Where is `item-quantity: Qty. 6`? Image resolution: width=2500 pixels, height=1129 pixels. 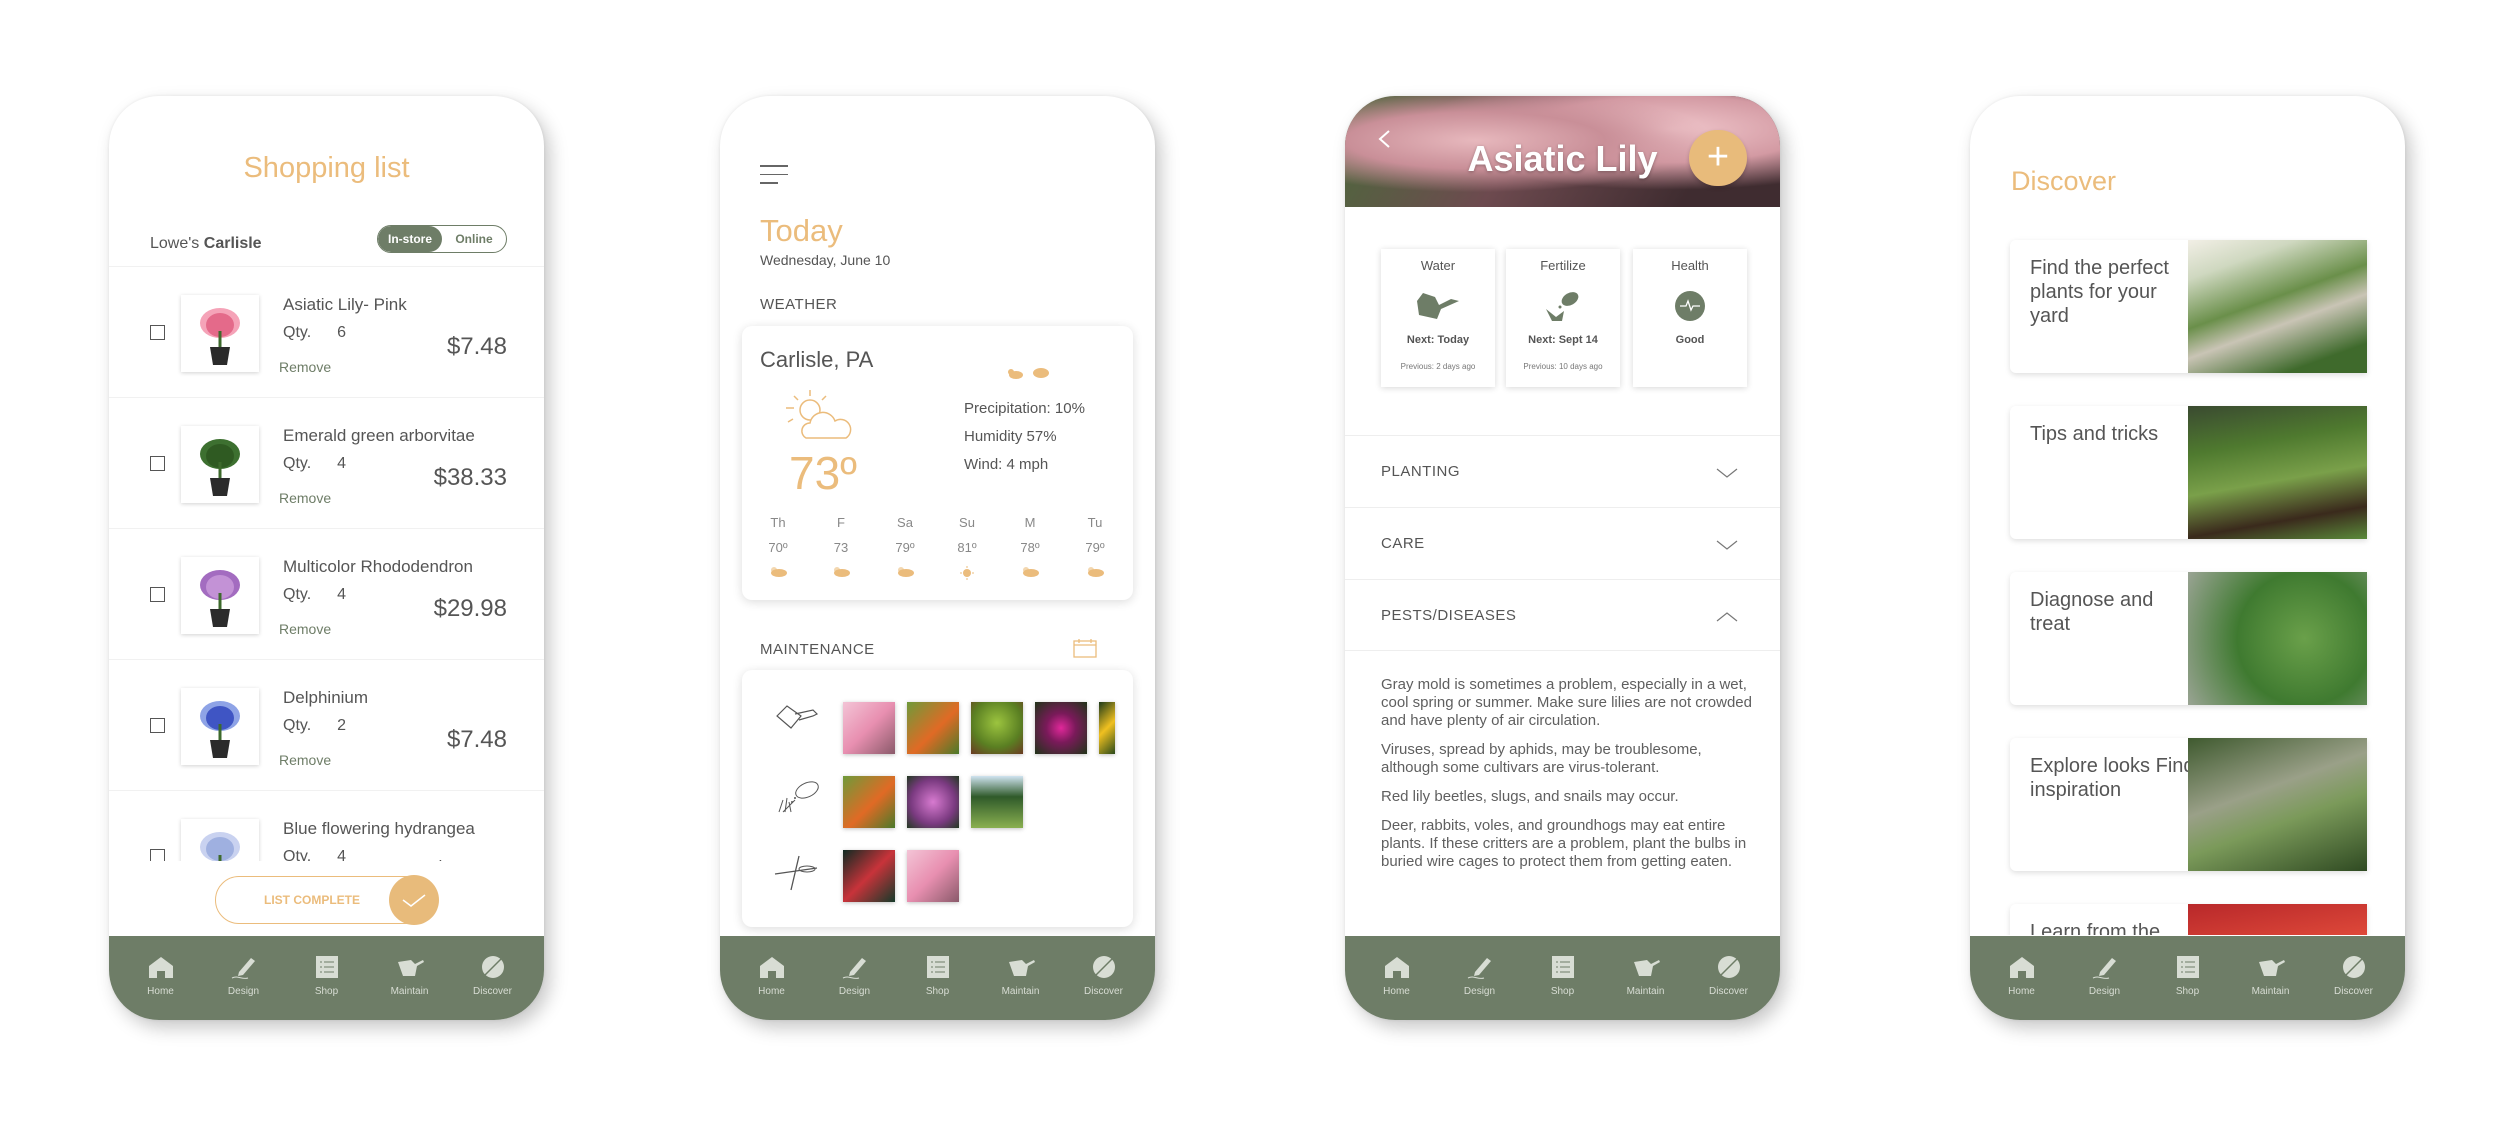 item-quantity: Qty. 6 is located at coordinates (314, 333).